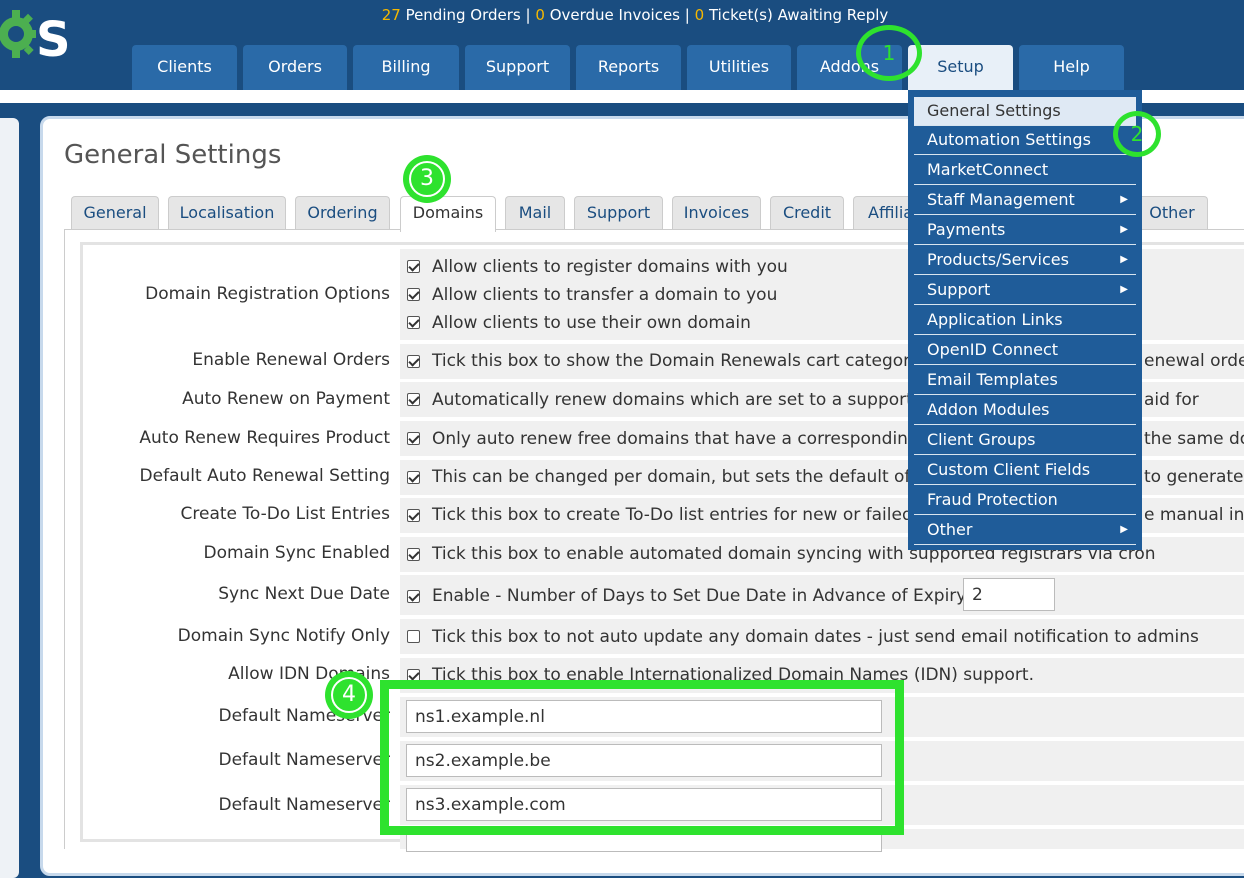  Describe the element at coordinates (716, 213) in the screenshot. I see `tab-invoices: Invoices` at that location.